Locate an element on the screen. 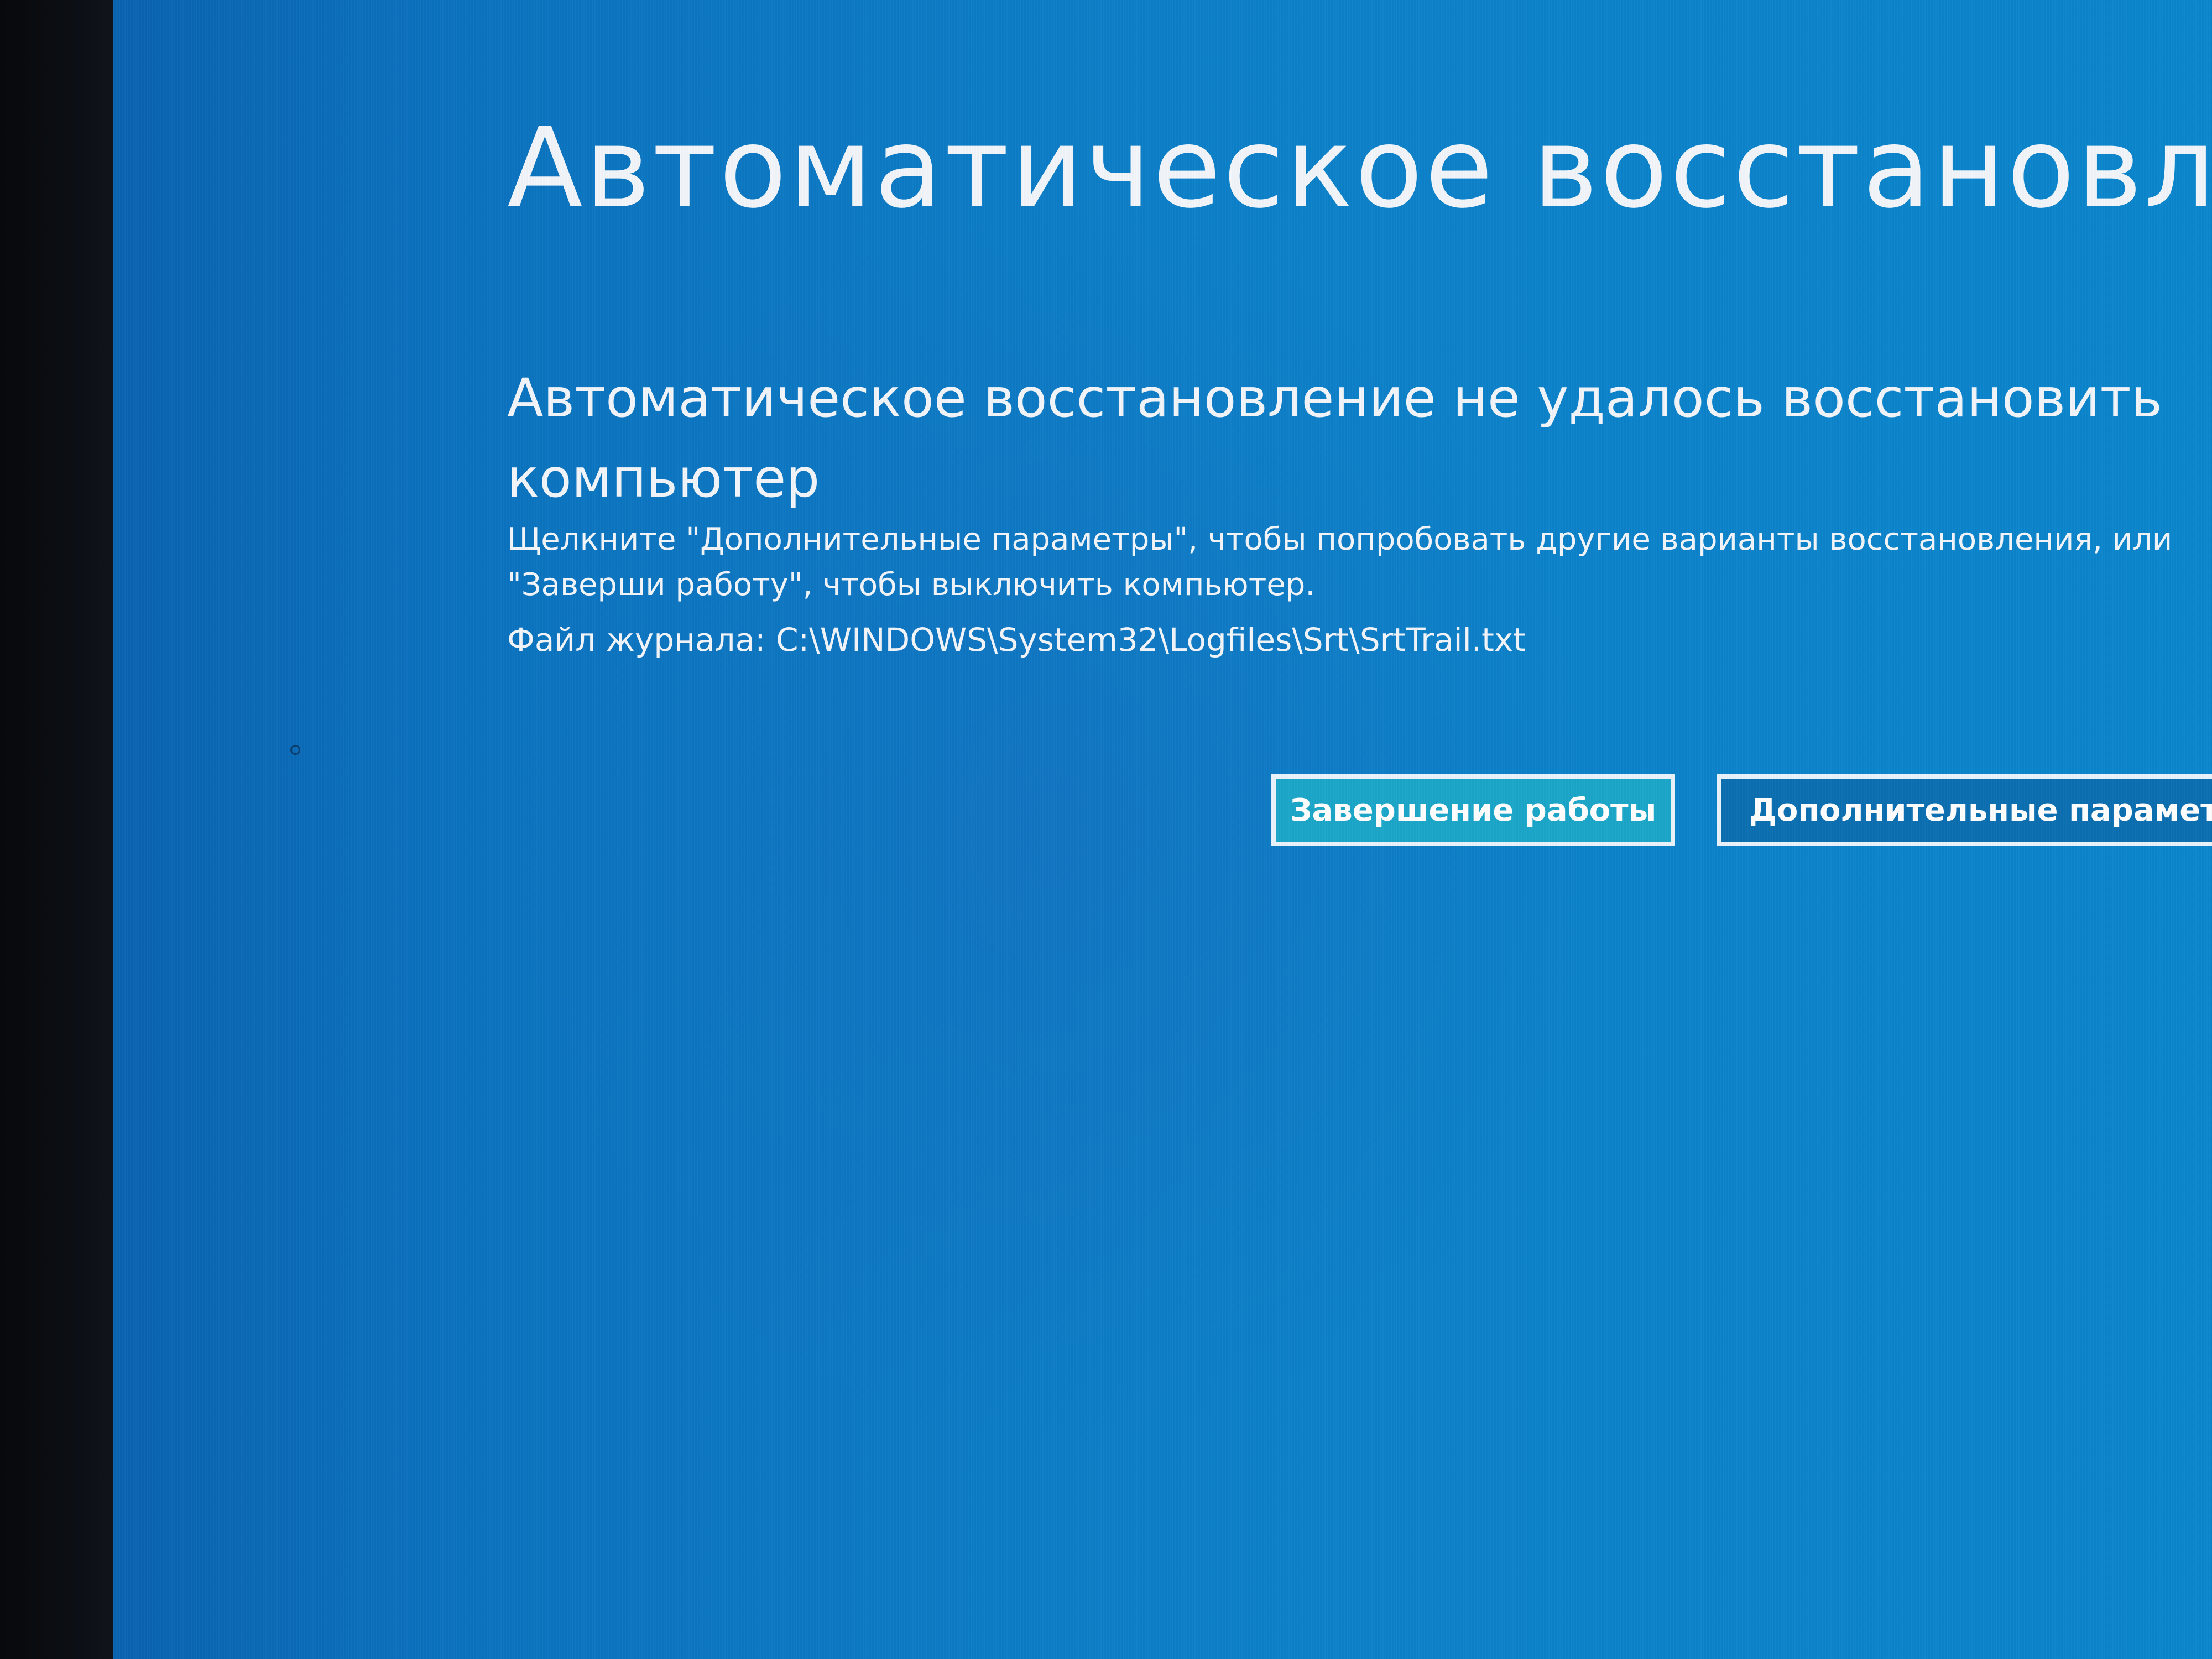 This screenshot has height=1659, width=2212. shutdown-button: Завершение работы is located at coordinates (1473, 810).